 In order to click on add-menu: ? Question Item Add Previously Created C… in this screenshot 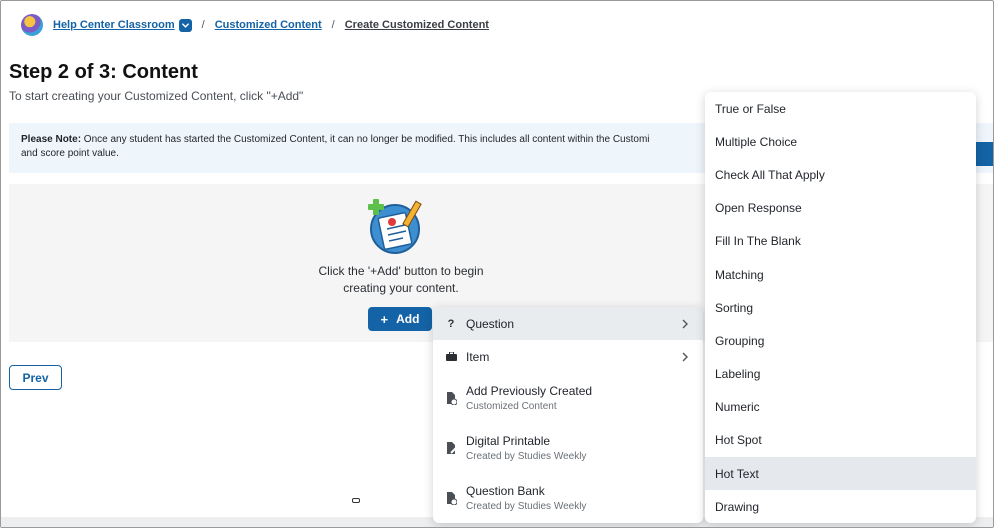, I will do `click(568, 415)`.